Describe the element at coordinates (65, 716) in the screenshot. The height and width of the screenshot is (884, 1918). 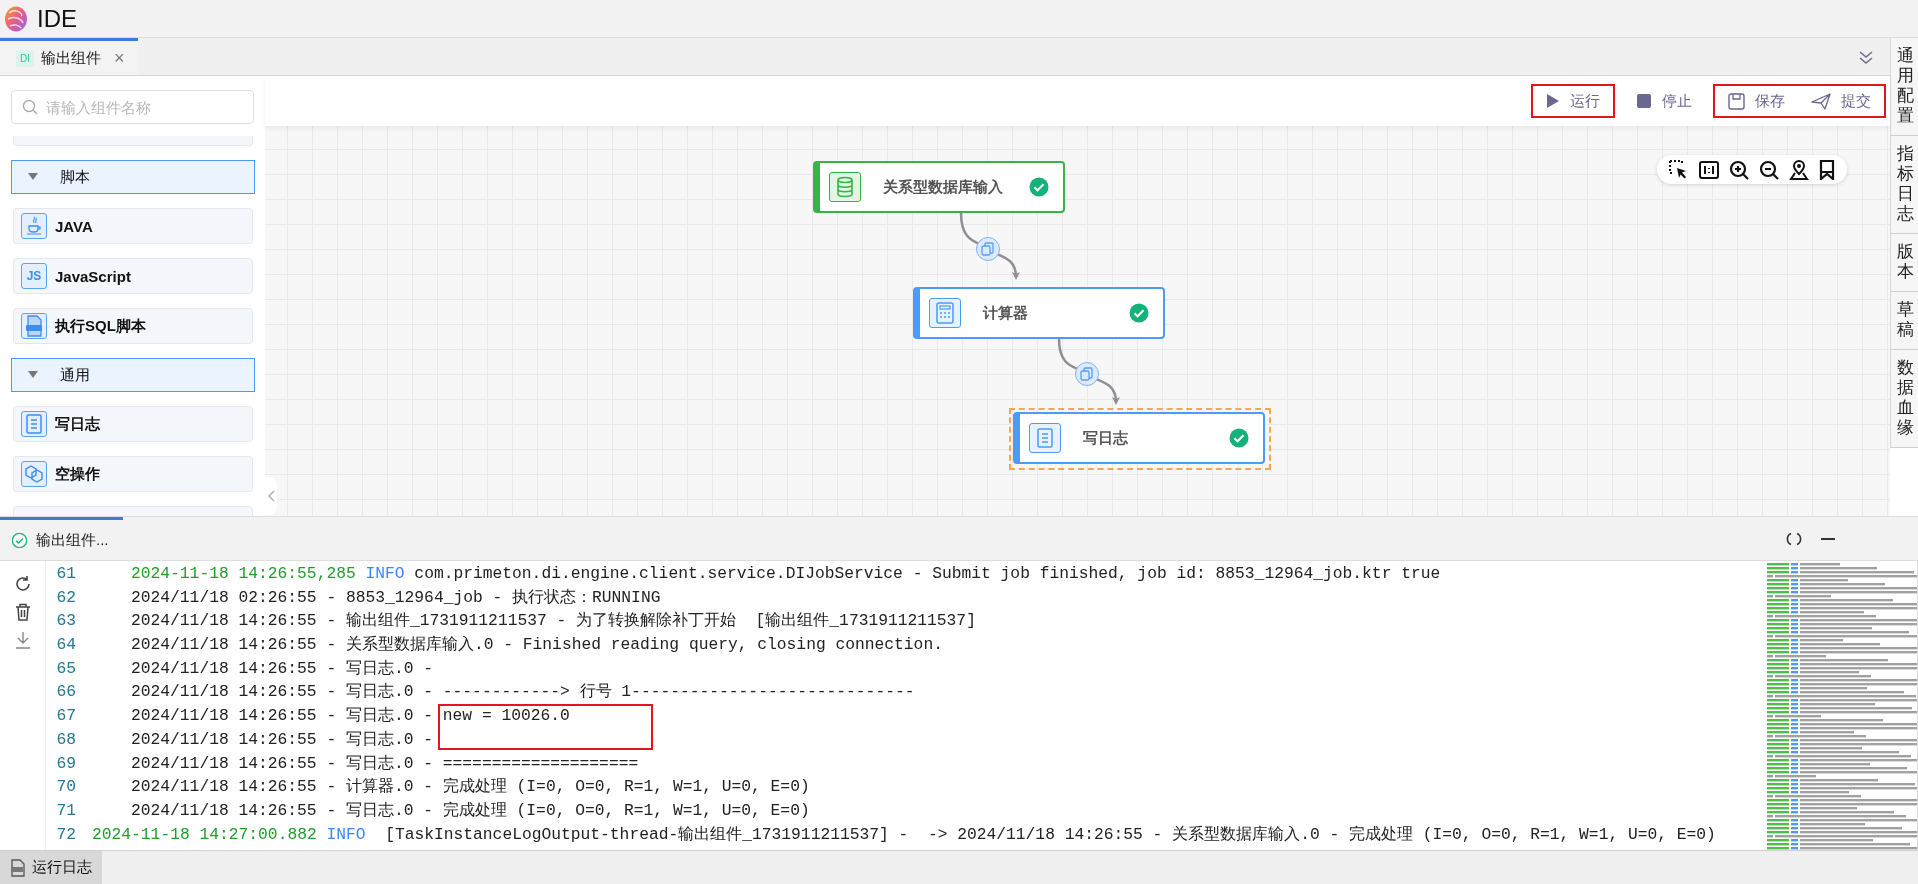
I see `line-number: 67` at that location.